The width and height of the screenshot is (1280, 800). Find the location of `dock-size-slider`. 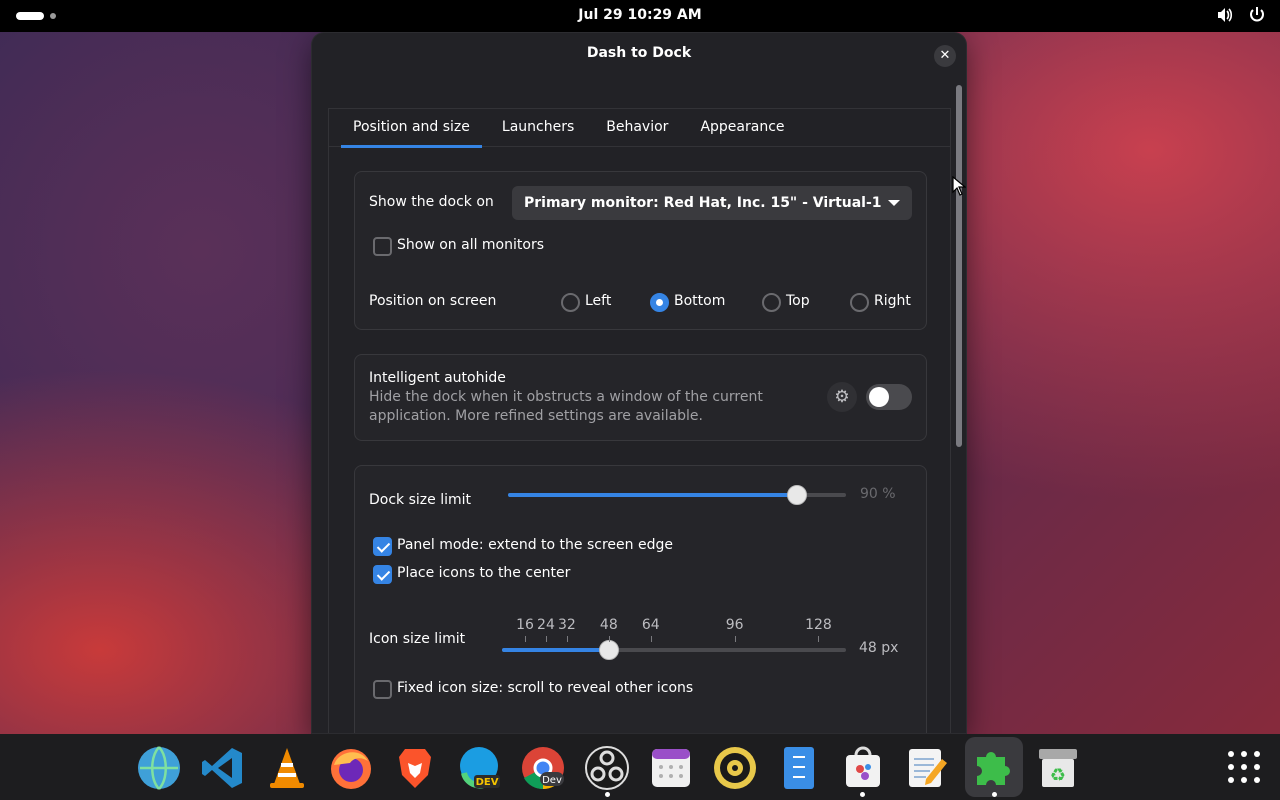

dock-size-slider is located at coordinates (677, 495).